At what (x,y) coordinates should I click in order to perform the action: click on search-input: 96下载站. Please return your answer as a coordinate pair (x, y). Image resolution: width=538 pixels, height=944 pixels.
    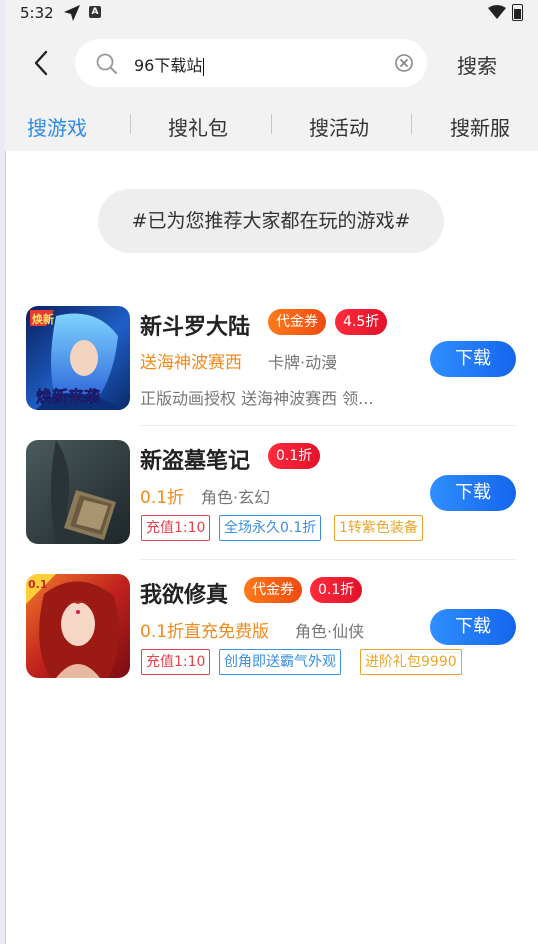
    Looking at the image, I should click on (169, 64).